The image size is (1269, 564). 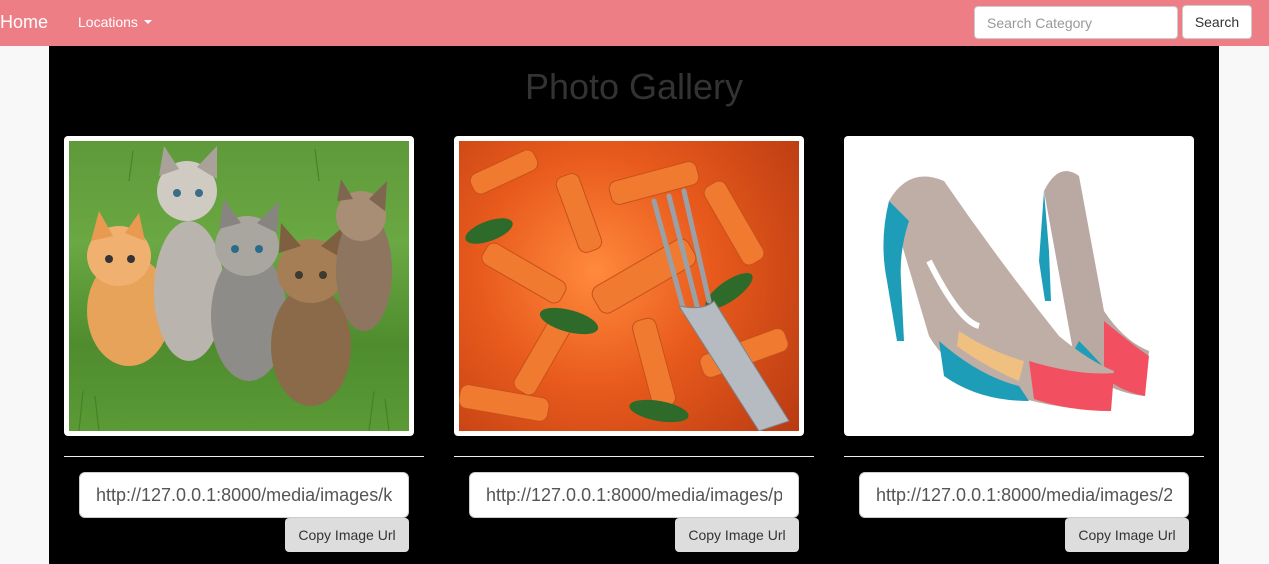 I want to click on caret-down-icon, so click(x=147, y=22).